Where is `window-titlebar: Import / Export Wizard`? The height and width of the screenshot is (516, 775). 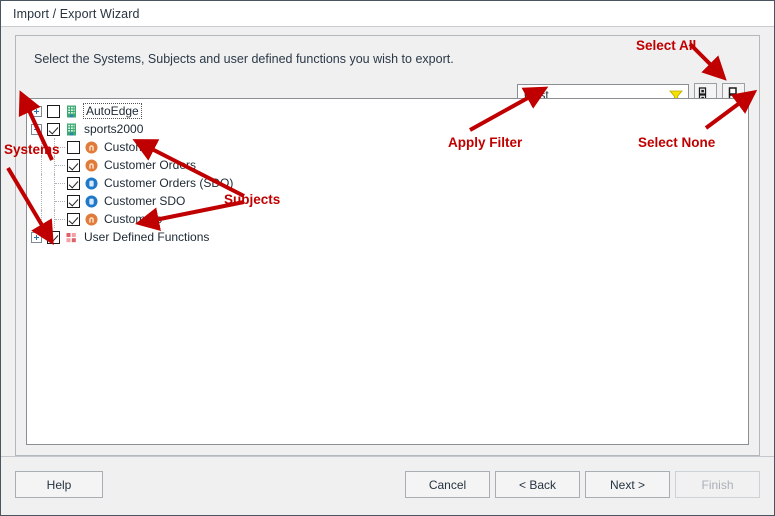
window-titlebar: Import / Export Wizard is located at coordinates (387, 14).